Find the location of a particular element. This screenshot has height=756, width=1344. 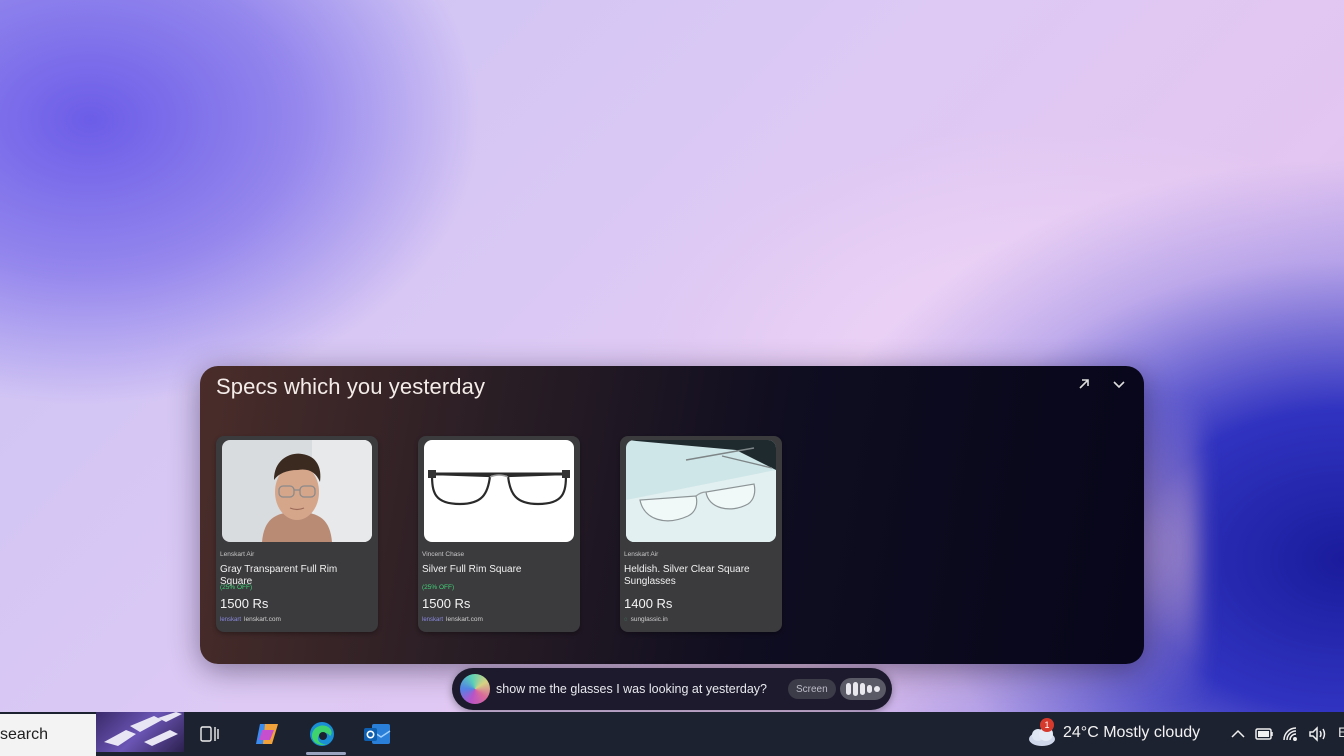

chevron-up-icon is located at coordinates (1238, 733).